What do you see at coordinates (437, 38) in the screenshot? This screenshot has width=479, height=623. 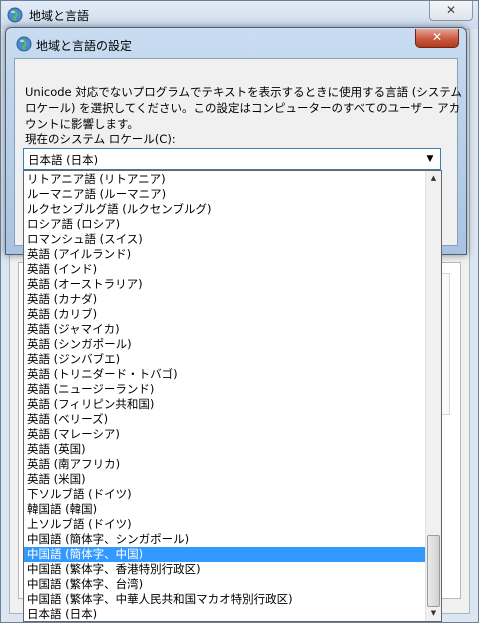 I see `dialog-close-button: ✕` at bounding box center [437, 38].